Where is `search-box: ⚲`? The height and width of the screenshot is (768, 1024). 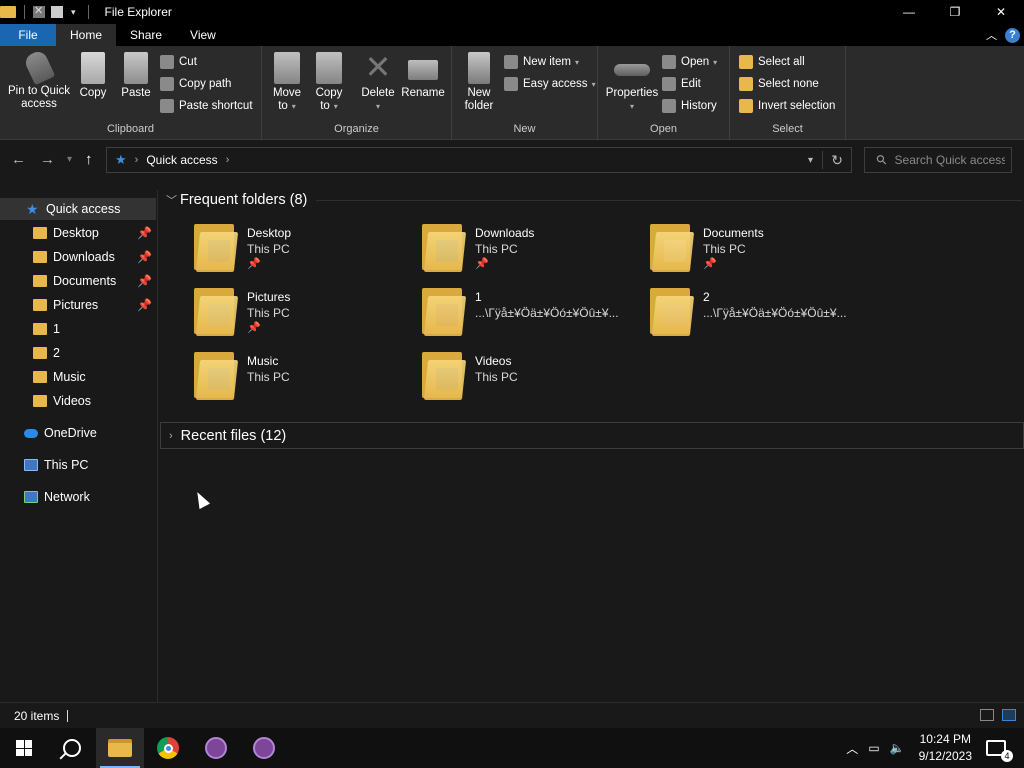
search-box: ⚲ is located at coordinates (938, 160).